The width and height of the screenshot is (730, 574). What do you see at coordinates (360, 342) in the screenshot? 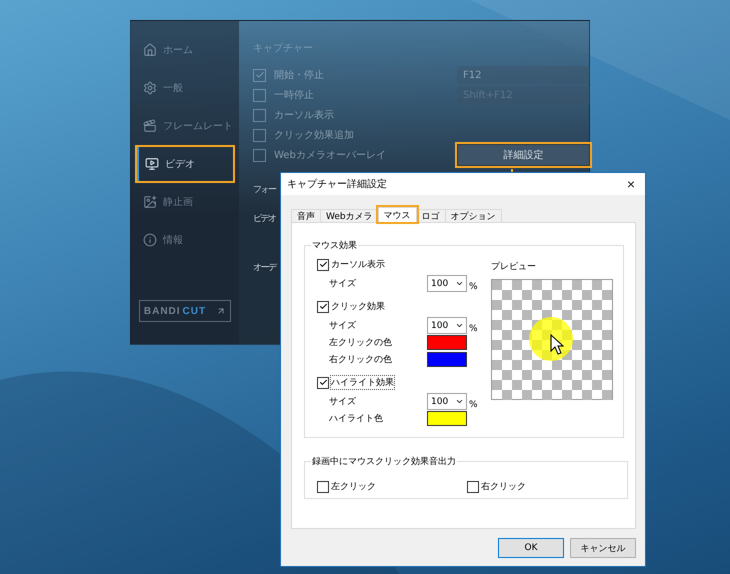
I see `field-label: 左クリックの色` at bounding box center [360, 342].